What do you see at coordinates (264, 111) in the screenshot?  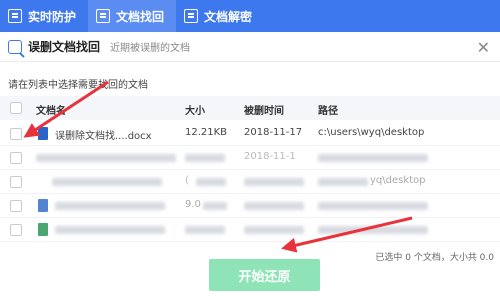 I see `column-date: 被删时间` at bounding box center [264, 111].